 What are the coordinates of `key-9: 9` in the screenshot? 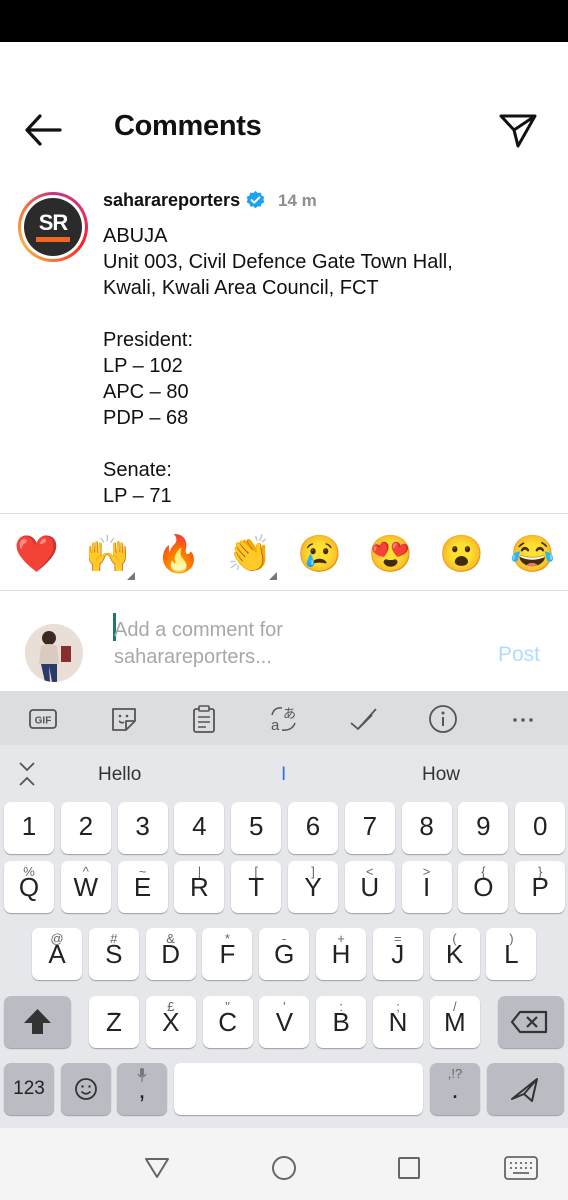 It's located at (483, 828).